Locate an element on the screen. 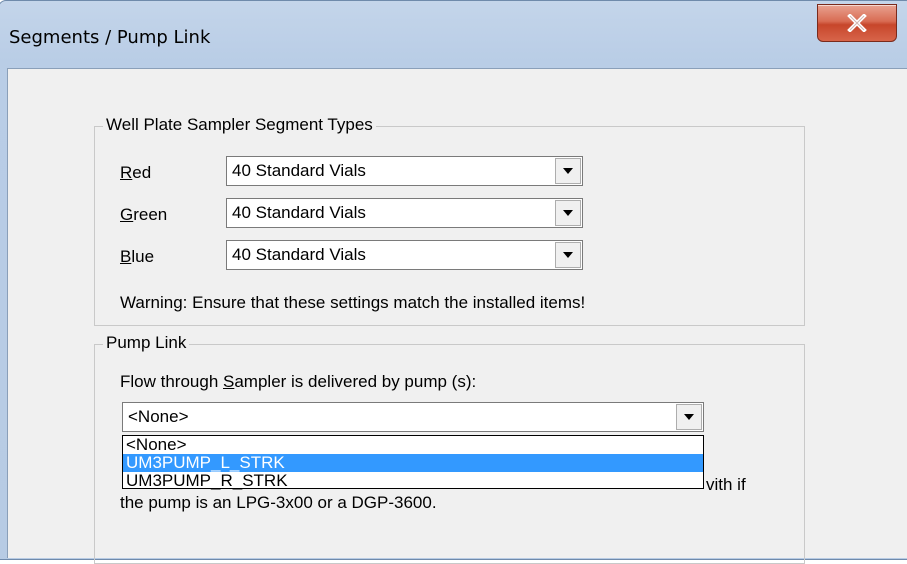 This screenshot has width=907, height=564. green-segment-value: 40 Standard Vials is located at coordinates (299, 212).